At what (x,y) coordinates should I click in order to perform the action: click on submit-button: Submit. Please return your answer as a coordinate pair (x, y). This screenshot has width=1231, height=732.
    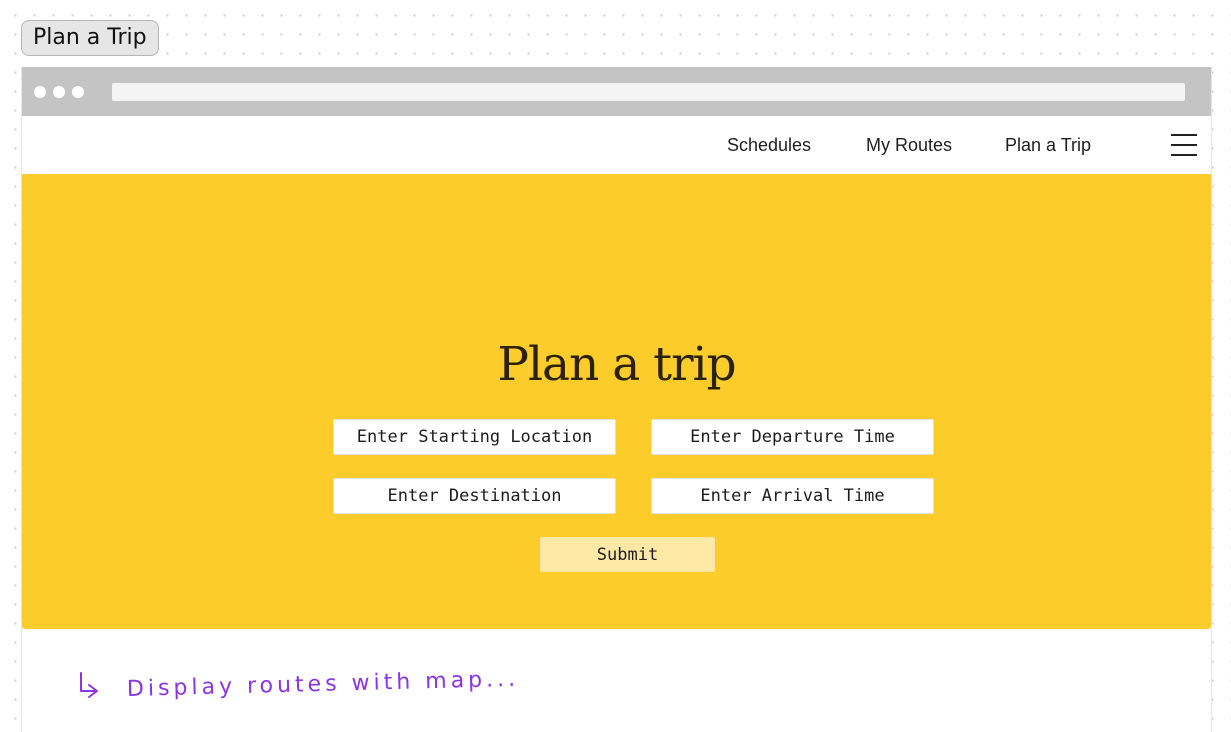
    Looking at the image, I should click on (627, 554).